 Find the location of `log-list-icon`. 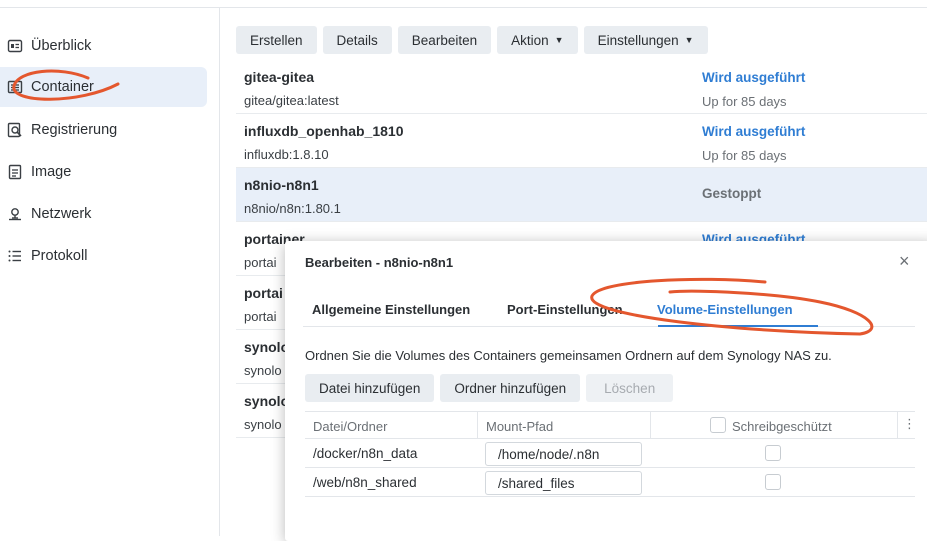

log-list-icon is located at coordinates (15, 256).